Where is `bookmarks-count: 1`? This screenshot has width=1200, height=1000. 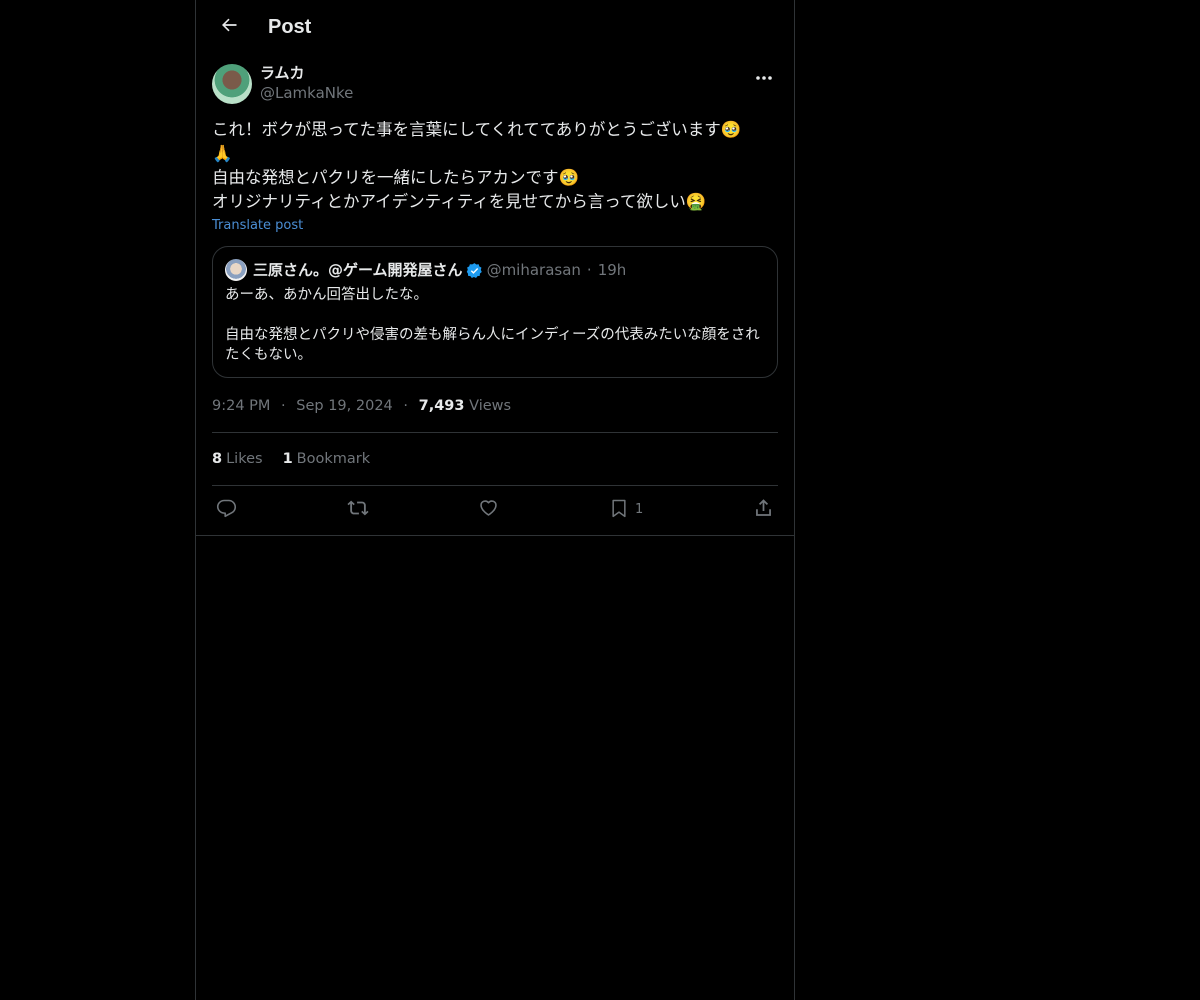 bookmarks-count: 1 is located at coordinates (287, 459).